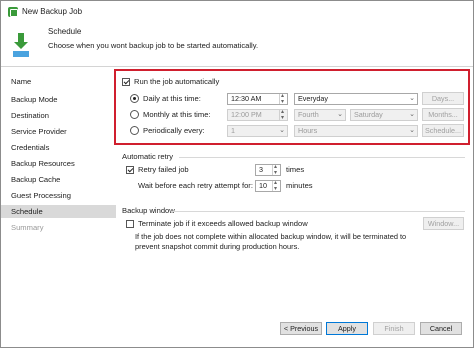 This screenshot has width=474, height=348. Describe the element at coordinates (257, 131) in the screenshot. I see `periodic-value-select: 1 ⌄` at that location.